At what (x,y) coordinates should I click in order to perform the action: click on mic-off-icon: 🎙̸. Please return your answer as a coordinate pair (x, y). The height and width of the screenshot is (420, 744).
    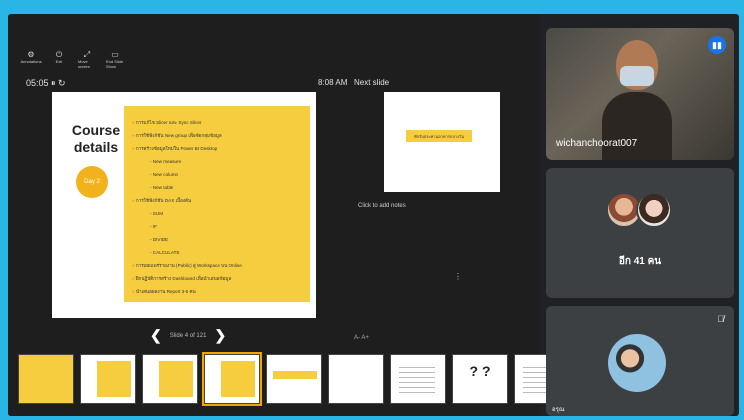
    Looking at the image, I should click on (720, 319).